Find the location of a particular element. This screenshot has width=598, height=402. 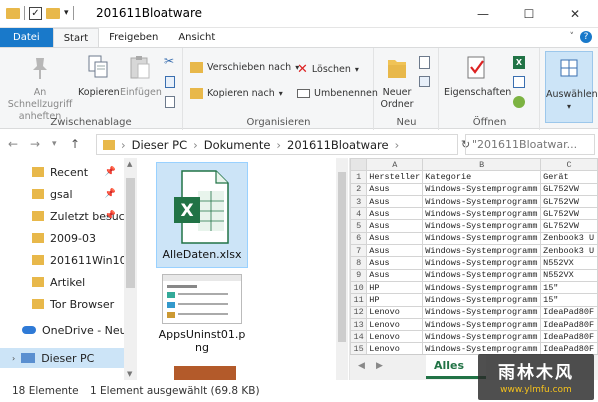

nav-item-onedrive: OneDrive - Neue is located at coordinates (62, 330).